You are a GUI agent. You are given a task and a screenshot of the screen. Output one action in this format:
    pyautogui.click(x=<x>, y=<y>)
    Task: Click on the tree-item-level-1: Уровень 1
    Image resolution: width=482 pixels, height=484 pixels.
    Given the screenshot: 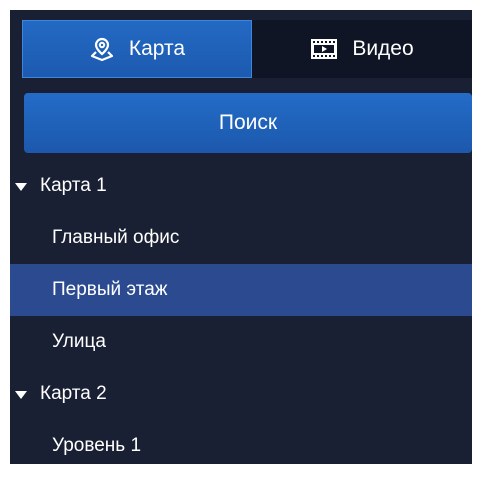 What is the action you would take?
    pyautogui.click(x=241, y=442)
    